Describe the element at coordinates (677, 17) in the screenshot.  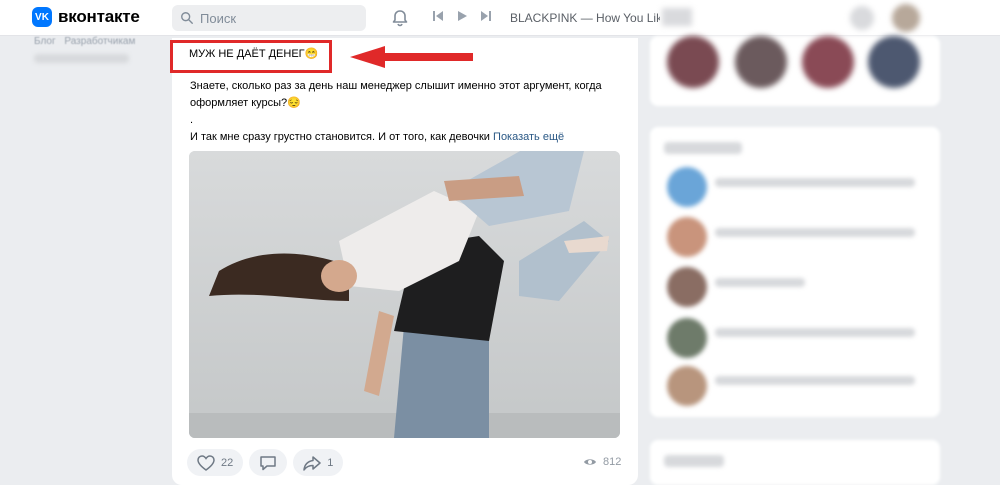
I see `blurred-header-item` at that location.